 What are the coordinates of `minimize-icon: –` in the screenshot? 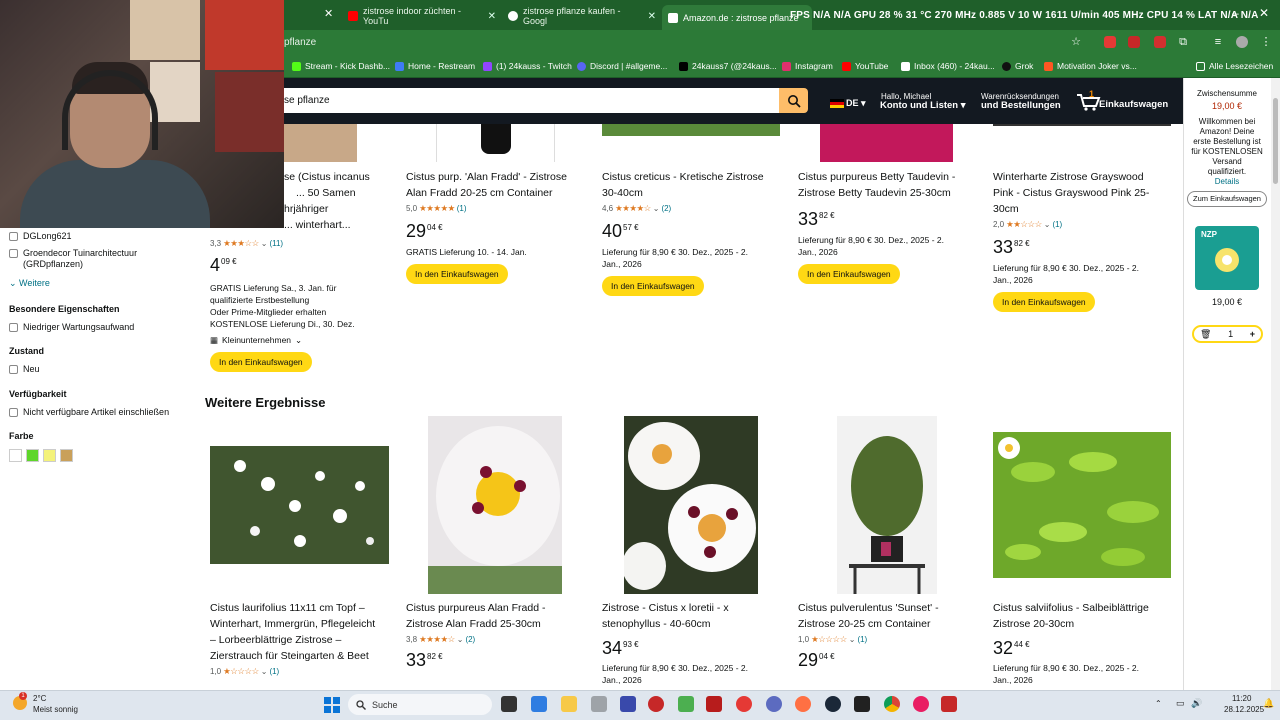 It's located at (1235, 13).